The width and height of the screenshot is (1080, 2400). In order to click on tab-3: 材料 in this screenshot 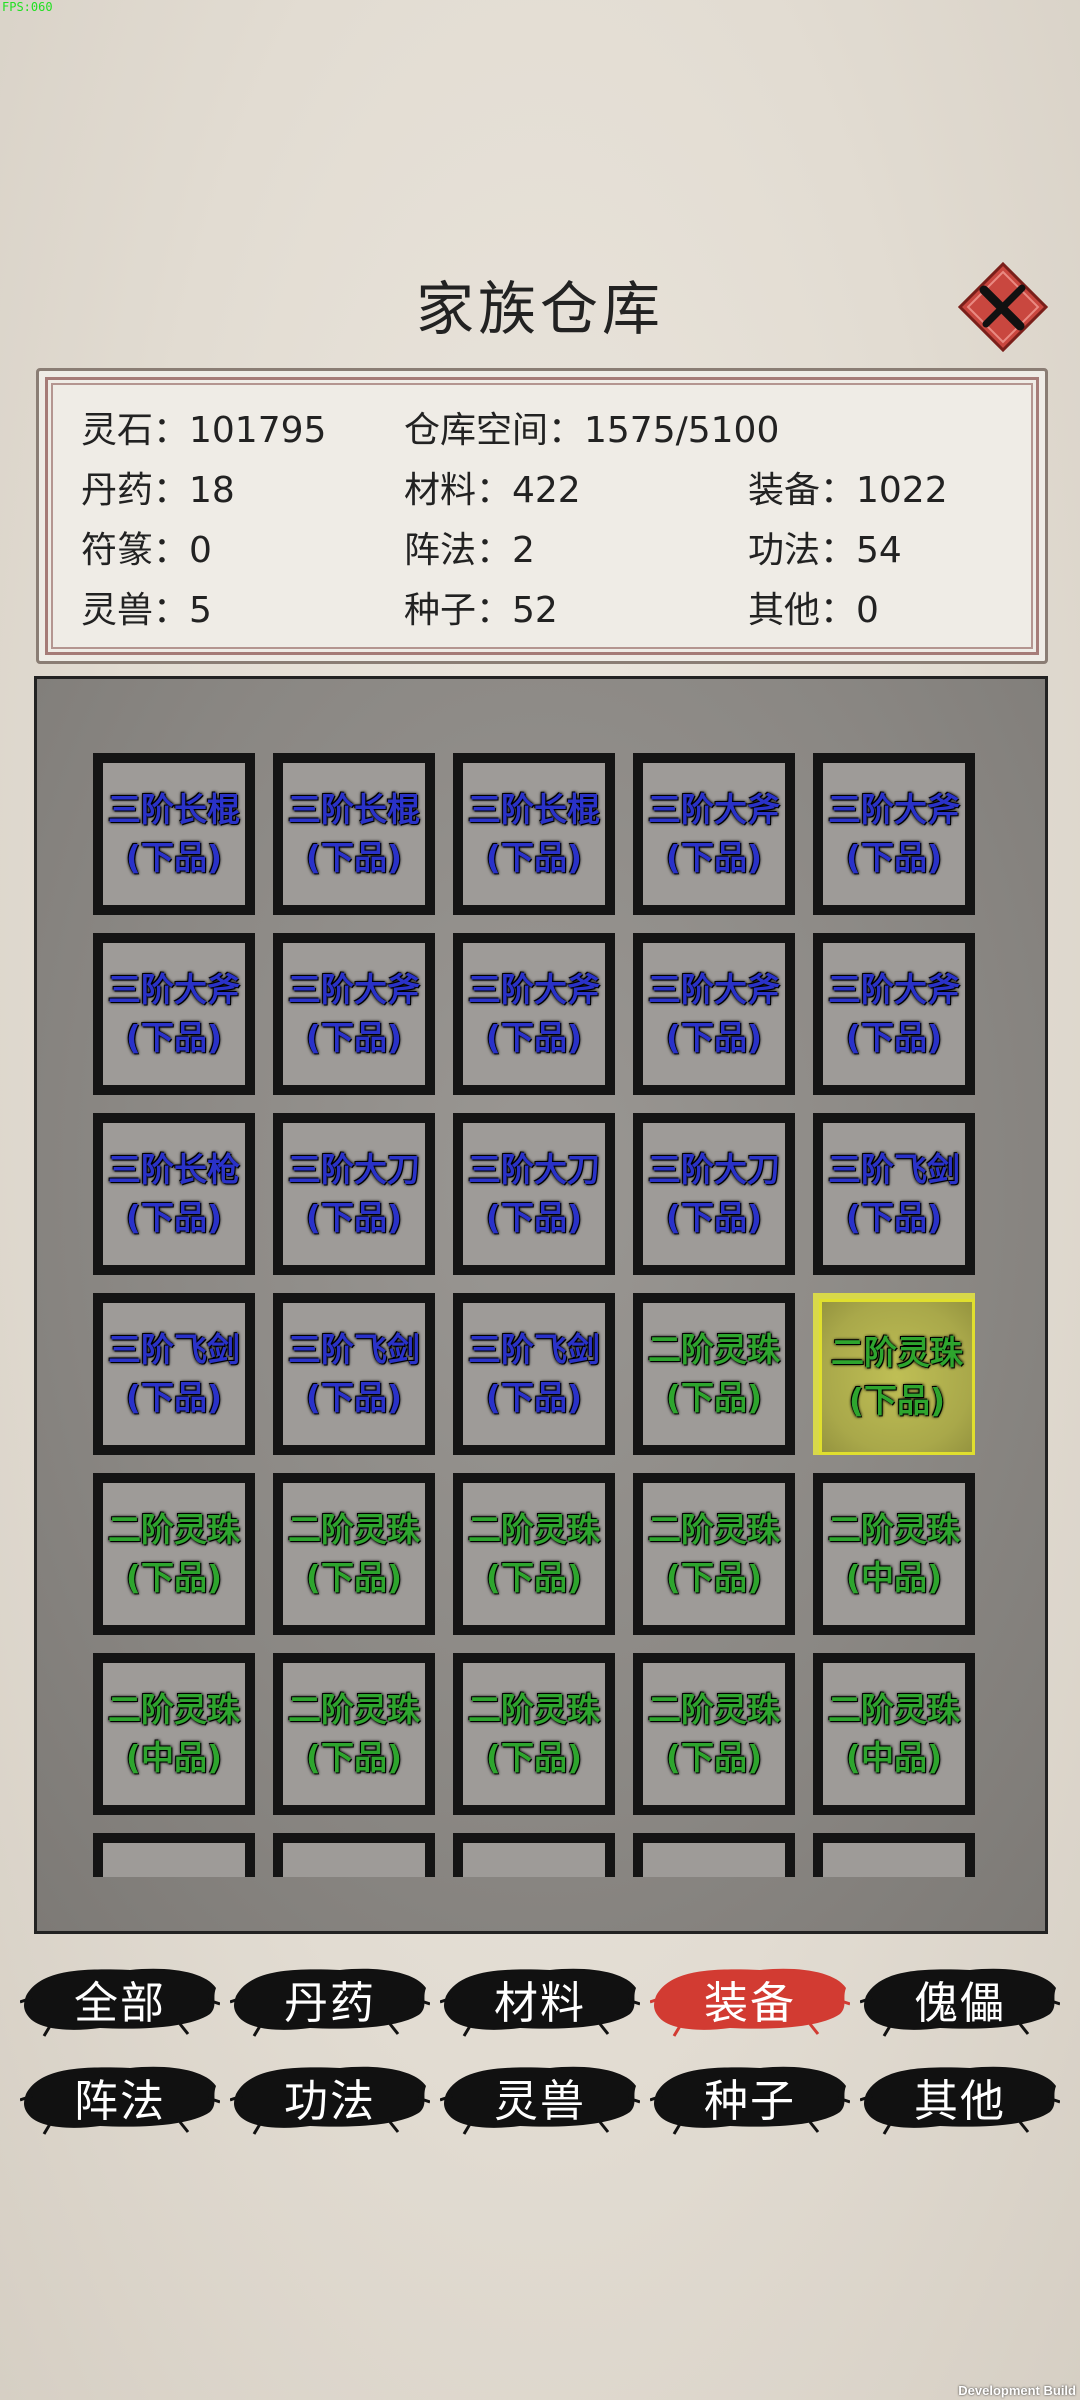, I will do `click(540, 1999)`.